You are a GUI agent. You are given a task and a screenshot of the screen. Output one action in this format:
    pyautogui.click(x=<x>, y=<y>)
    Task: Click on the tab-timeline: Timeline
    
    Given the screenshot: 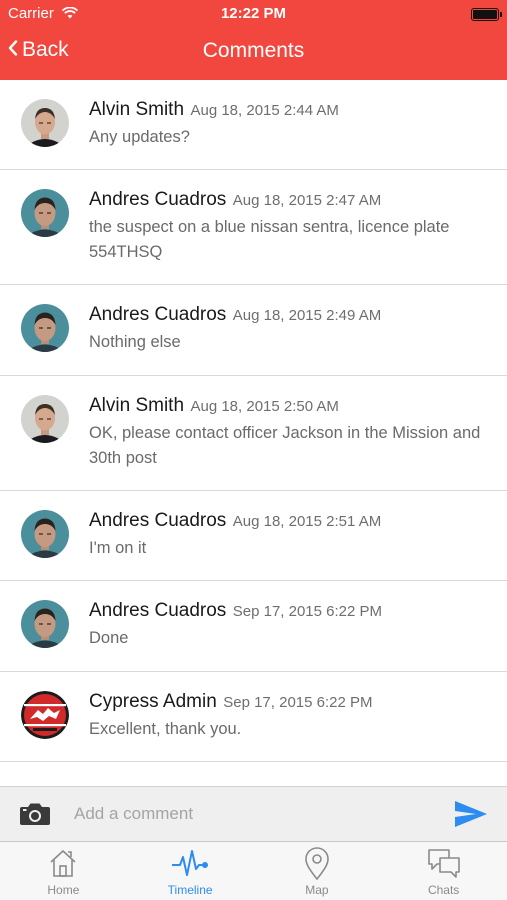 What is the action you would take?
    pyautogui.click(x=190, y=871)
    